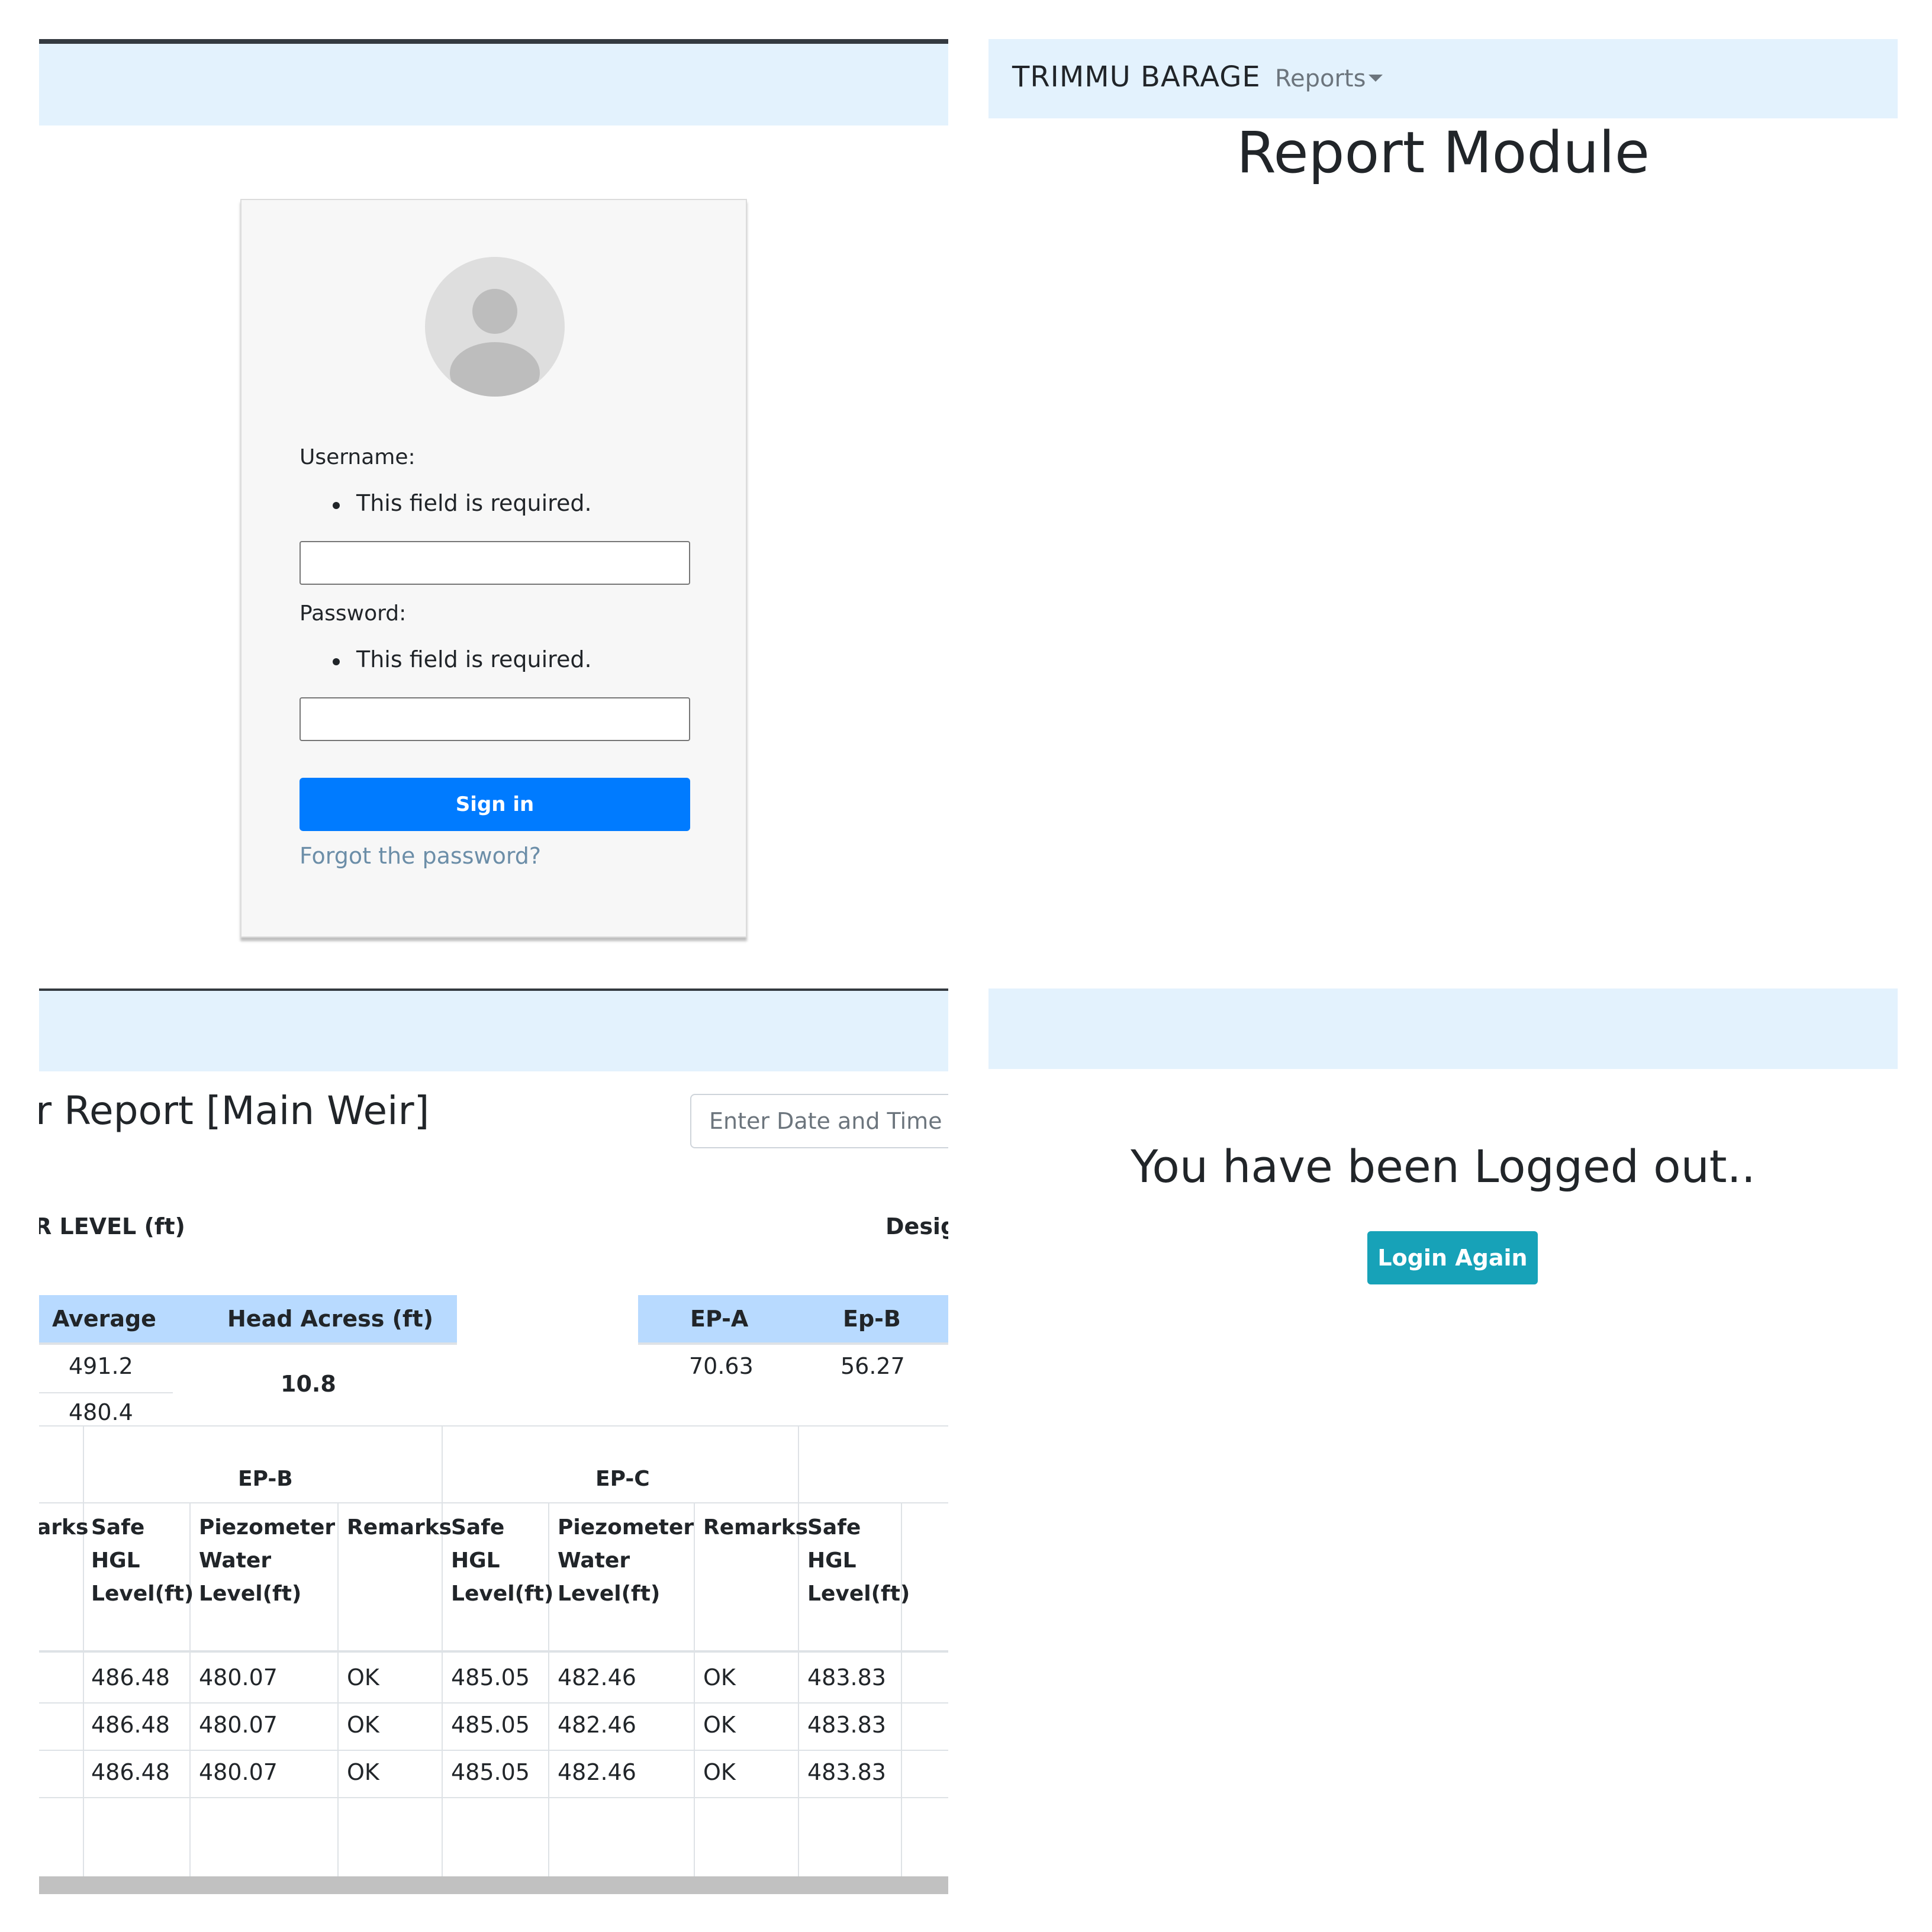  Describe the element at coordinates (1452, 1257) in the screenshot. I see `login-again-button: Login Again` at that location.